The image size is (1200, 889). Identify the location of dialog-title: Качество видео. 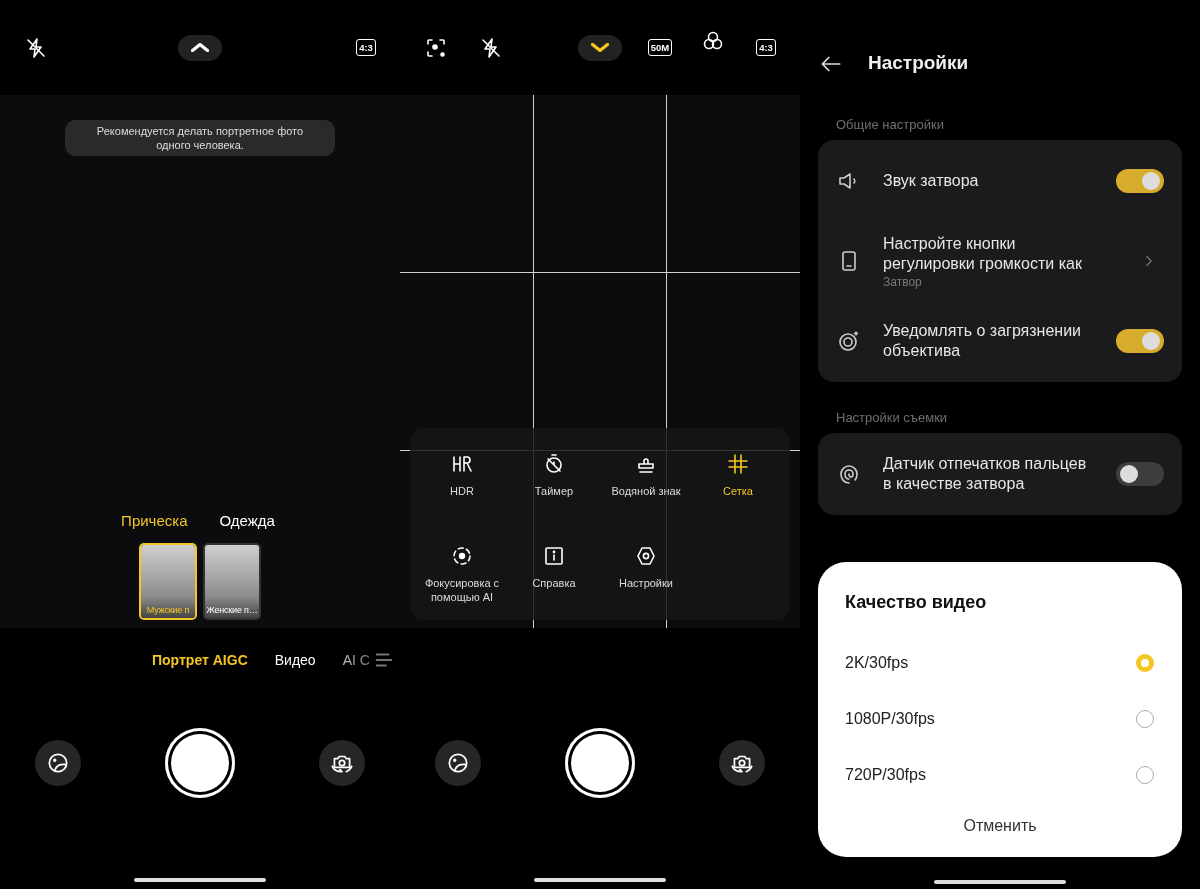
(916, 602).